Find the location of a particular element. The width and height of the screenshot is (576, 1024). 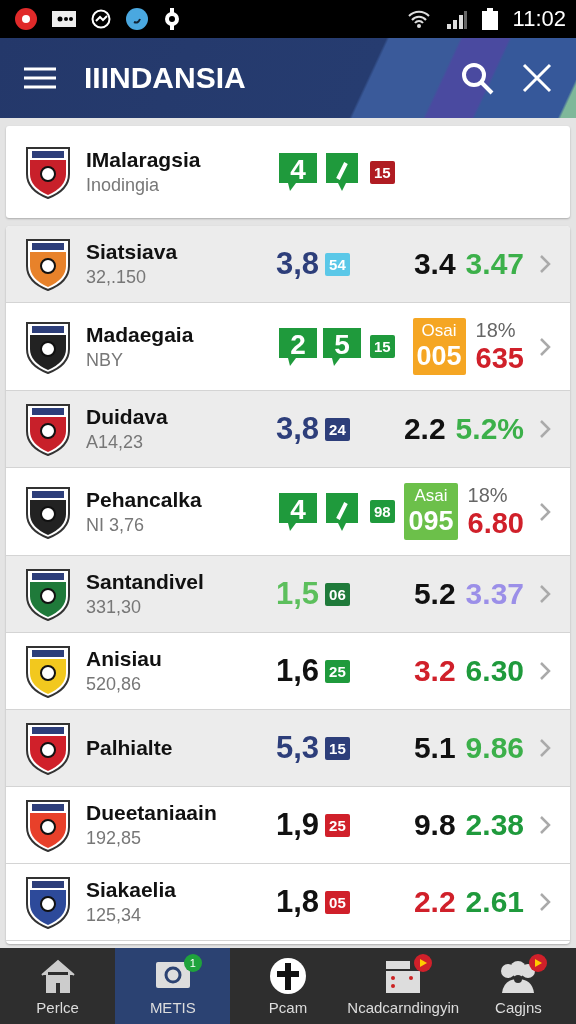

team-name: Santandivel is located at coordinates (145, 582).